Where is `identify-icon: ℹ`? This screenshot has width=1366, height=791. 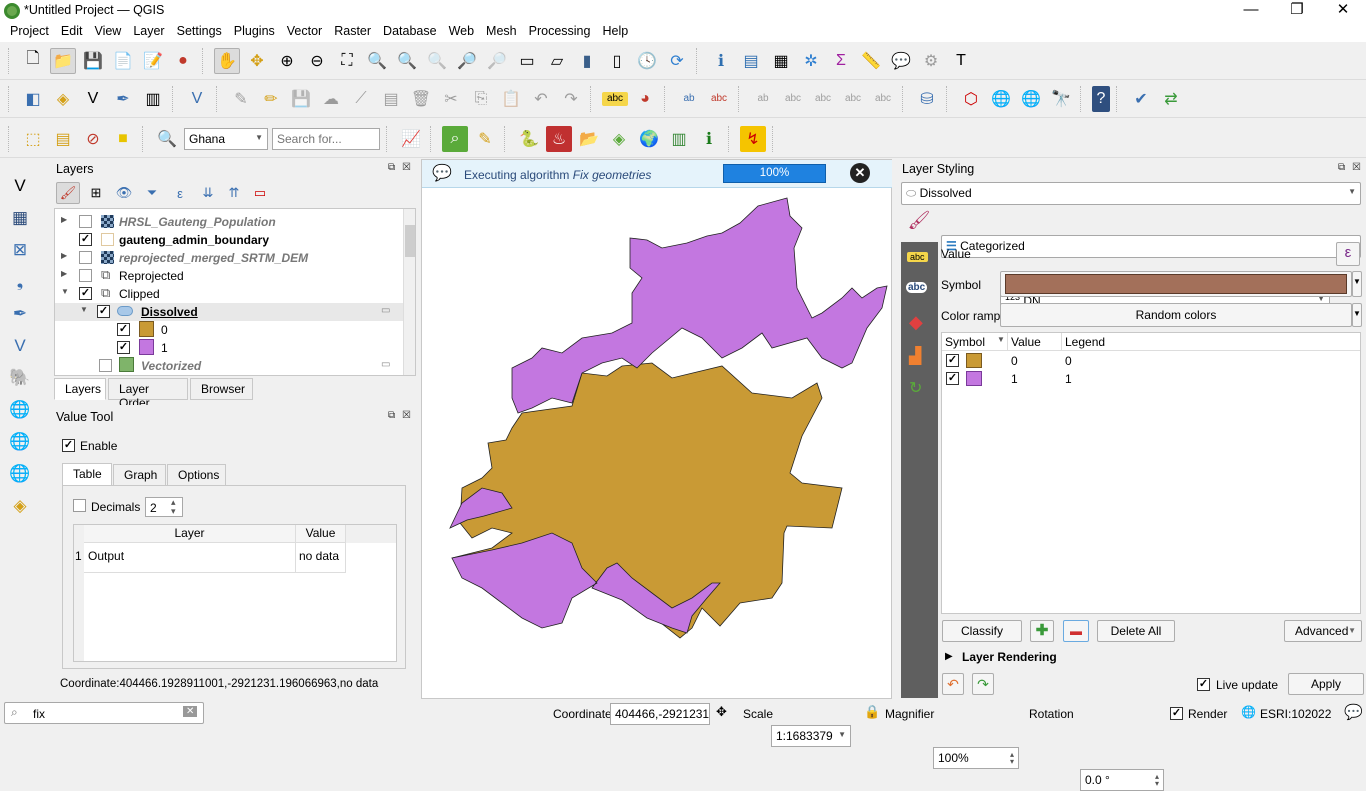 identify-icon: ℹ is located at coordinates (721, 61).